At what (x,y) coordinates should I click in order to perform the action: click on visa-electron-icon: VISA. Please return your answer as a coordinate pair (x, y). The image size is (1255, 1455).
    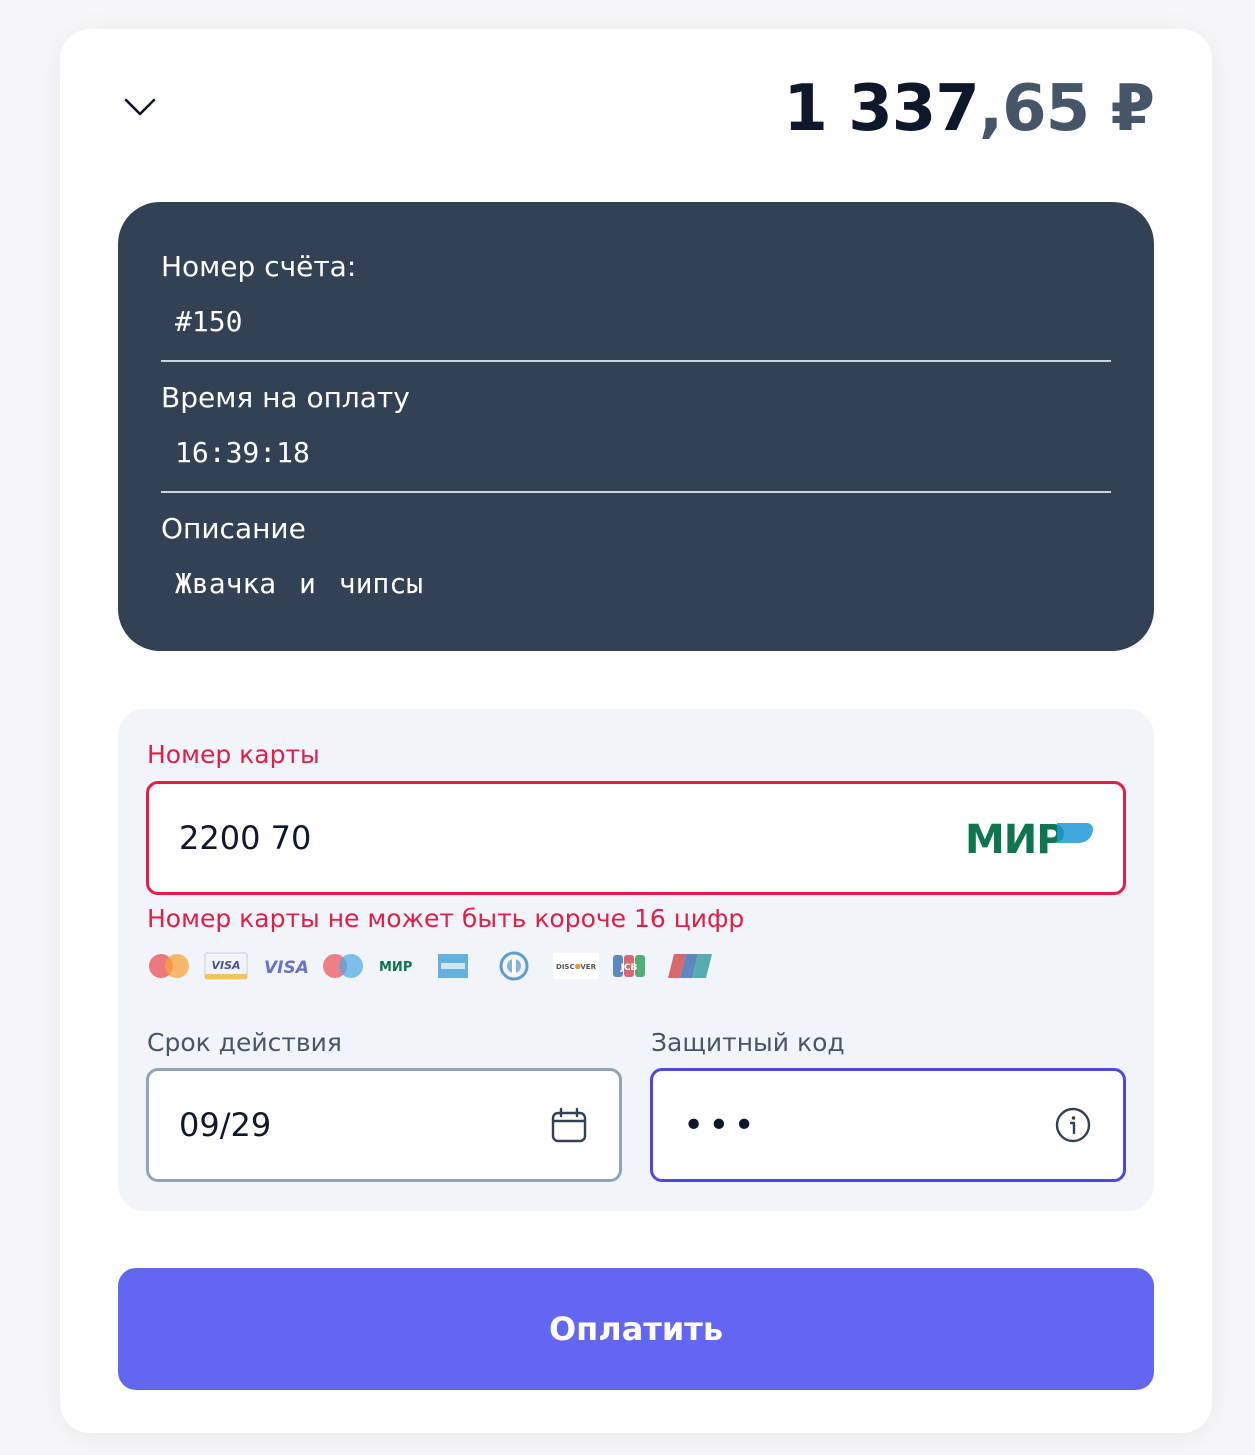
    Looking at the image, I should click on (233, 966).